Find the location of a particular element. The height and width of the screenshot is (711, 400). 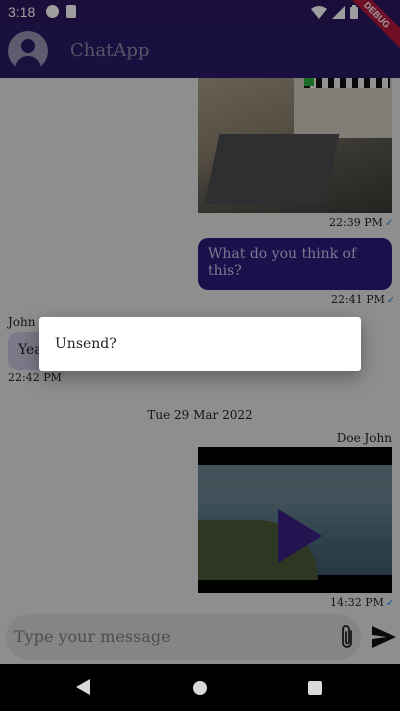

photo-timestamp: 22:39 PM ✓ is located at coordinates (361, 222).